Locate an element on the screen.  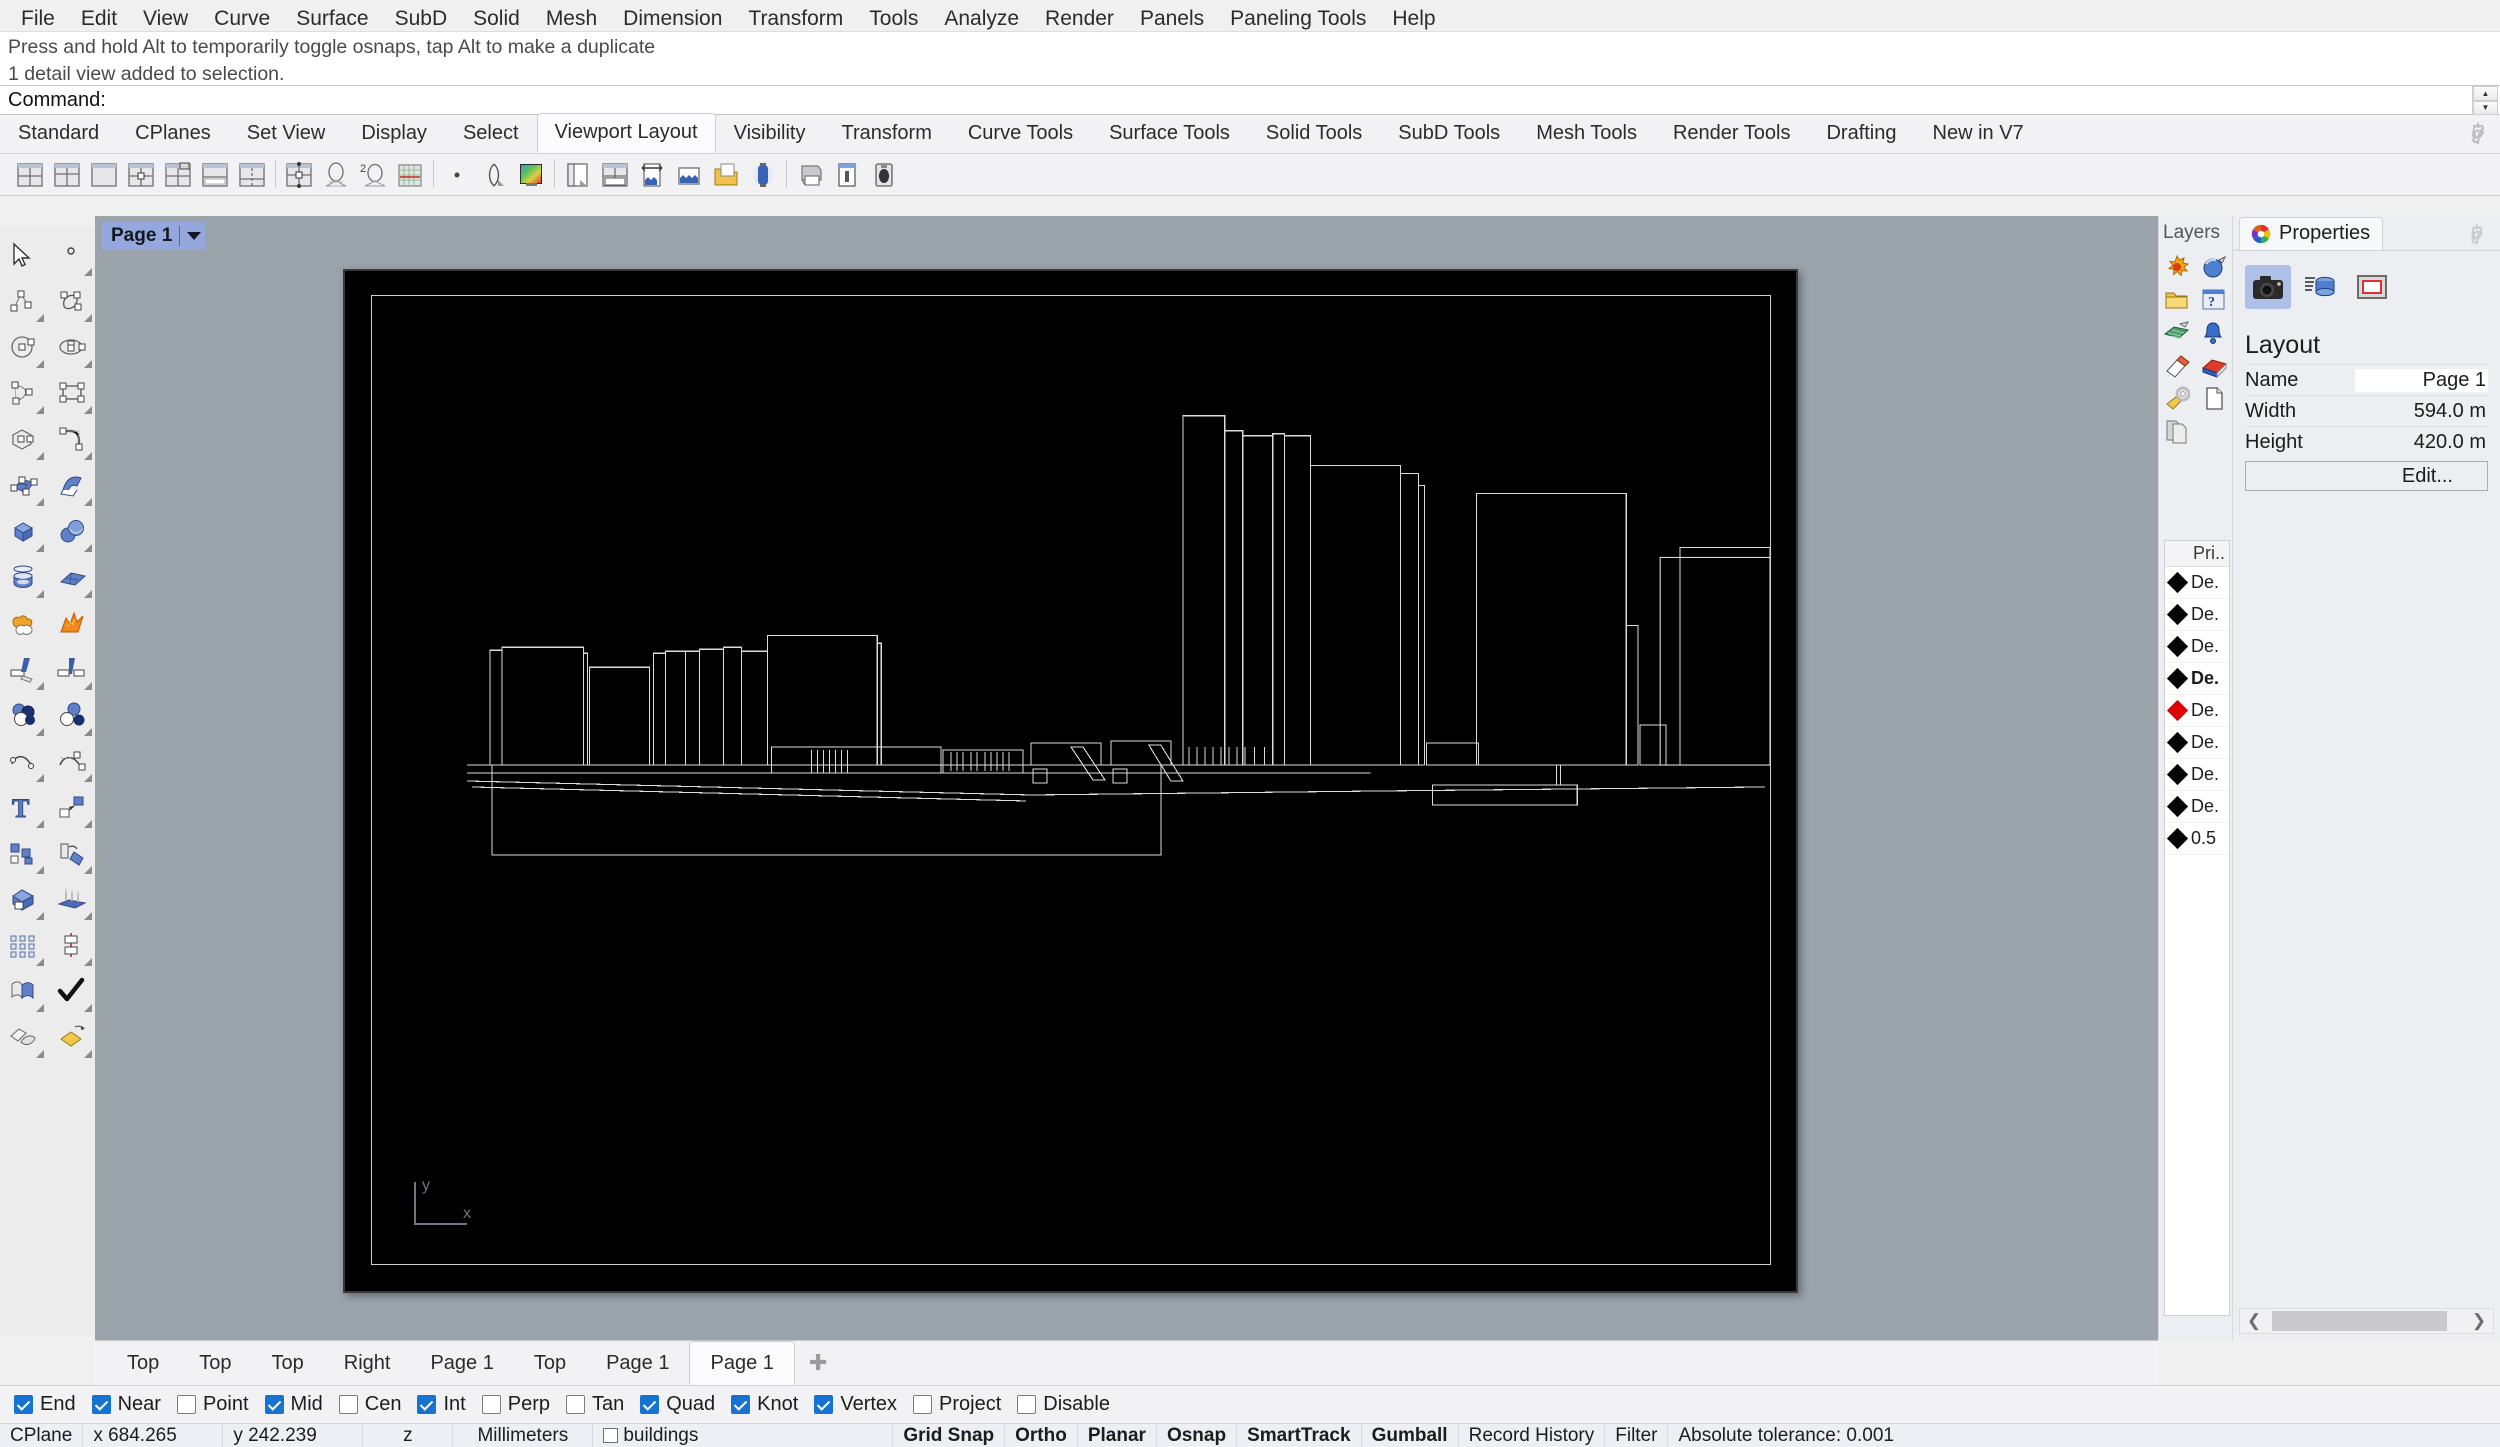
command-scroll-spinner: ▲ ▼ is located at coordinates (2485, 100).